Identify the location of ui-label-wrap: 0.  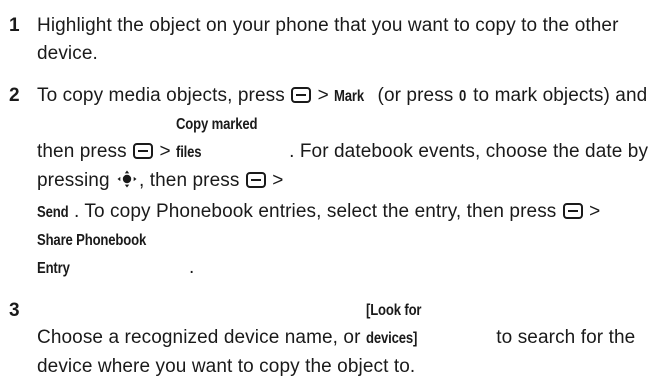
(463, 96).